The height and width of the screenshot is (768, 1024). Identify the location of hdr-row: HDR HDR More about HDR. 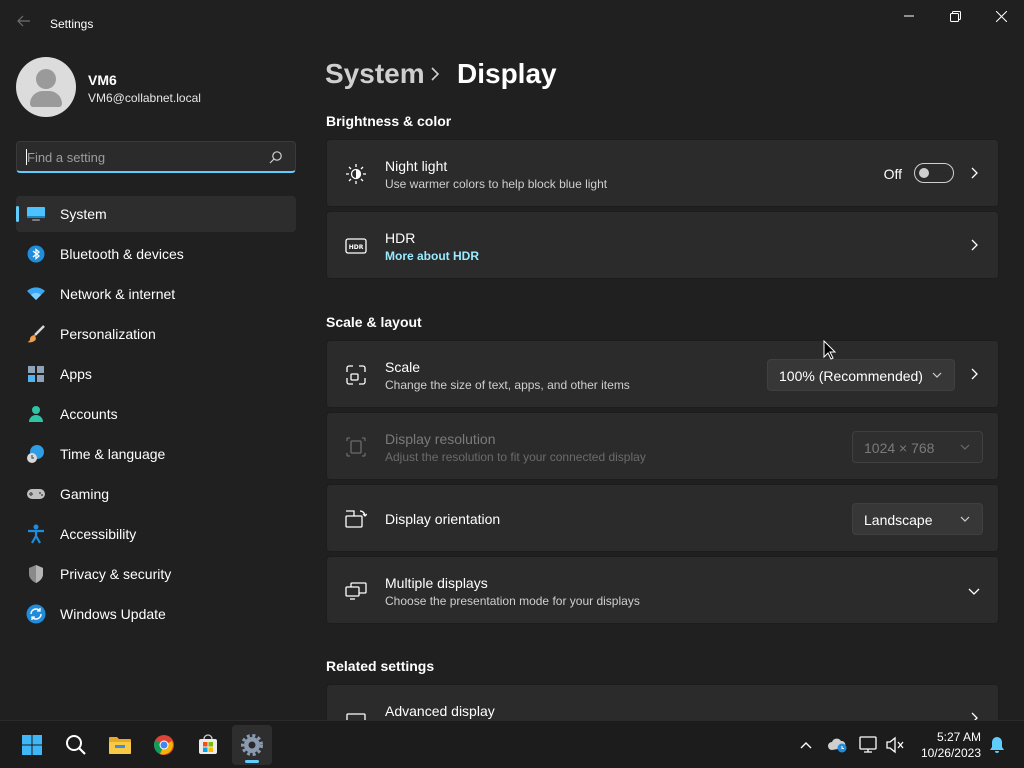
(662, 245).